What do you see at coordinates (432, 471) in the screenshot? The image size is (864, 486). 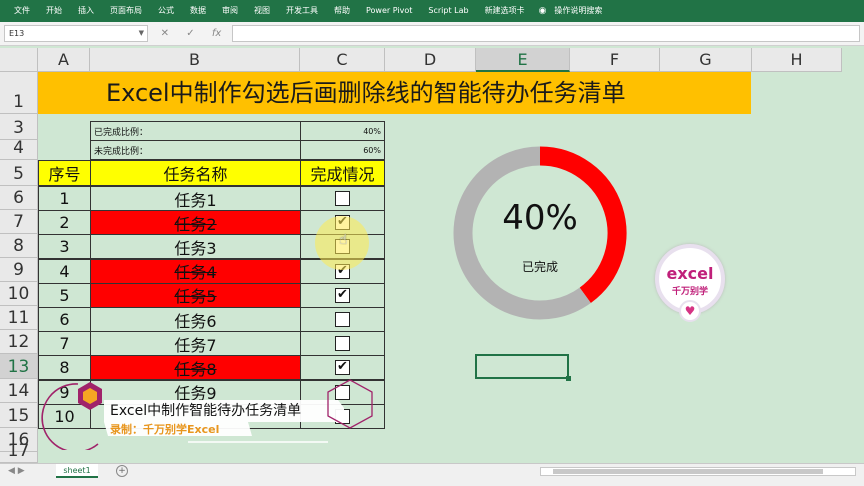 I see `sheet-tab-bar: ◀ ▶ sheet1 +` at bounding box center [432, 471].